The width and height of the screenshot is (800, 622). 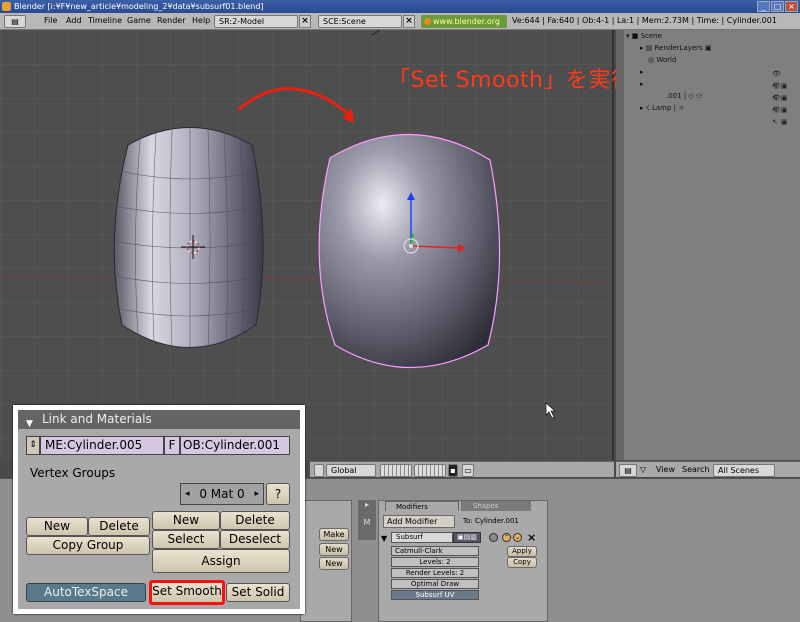 I want to click on viewport-header: Global ▪ ▭, so click(x=462, y=469).